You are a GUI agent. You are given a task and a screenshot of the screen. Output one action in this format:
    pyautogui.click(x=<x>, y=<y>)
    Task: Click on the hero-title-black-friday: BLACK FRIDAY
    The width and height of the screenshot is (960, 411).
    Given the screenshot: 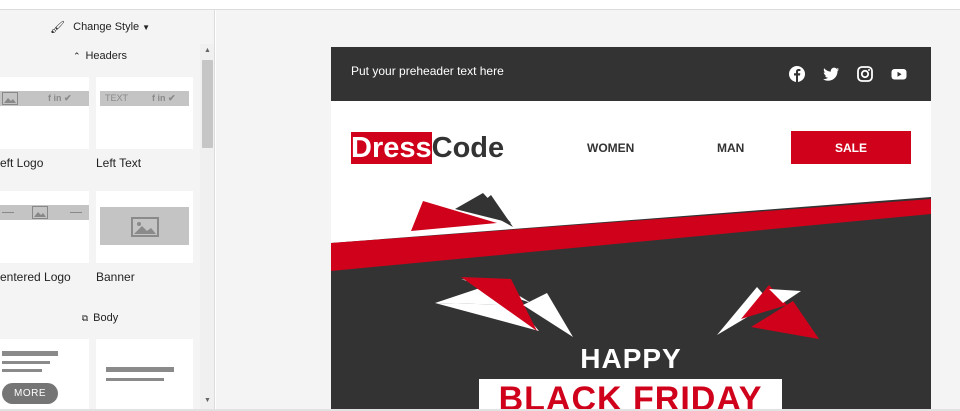 What is the action you would take?
    pyautogui.click(x=630, y=395)
    